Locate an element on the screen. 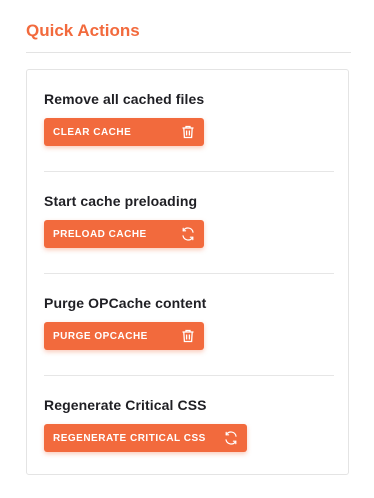  action-label: Regenerate Critical CSS is located at coordinates (125, 405).